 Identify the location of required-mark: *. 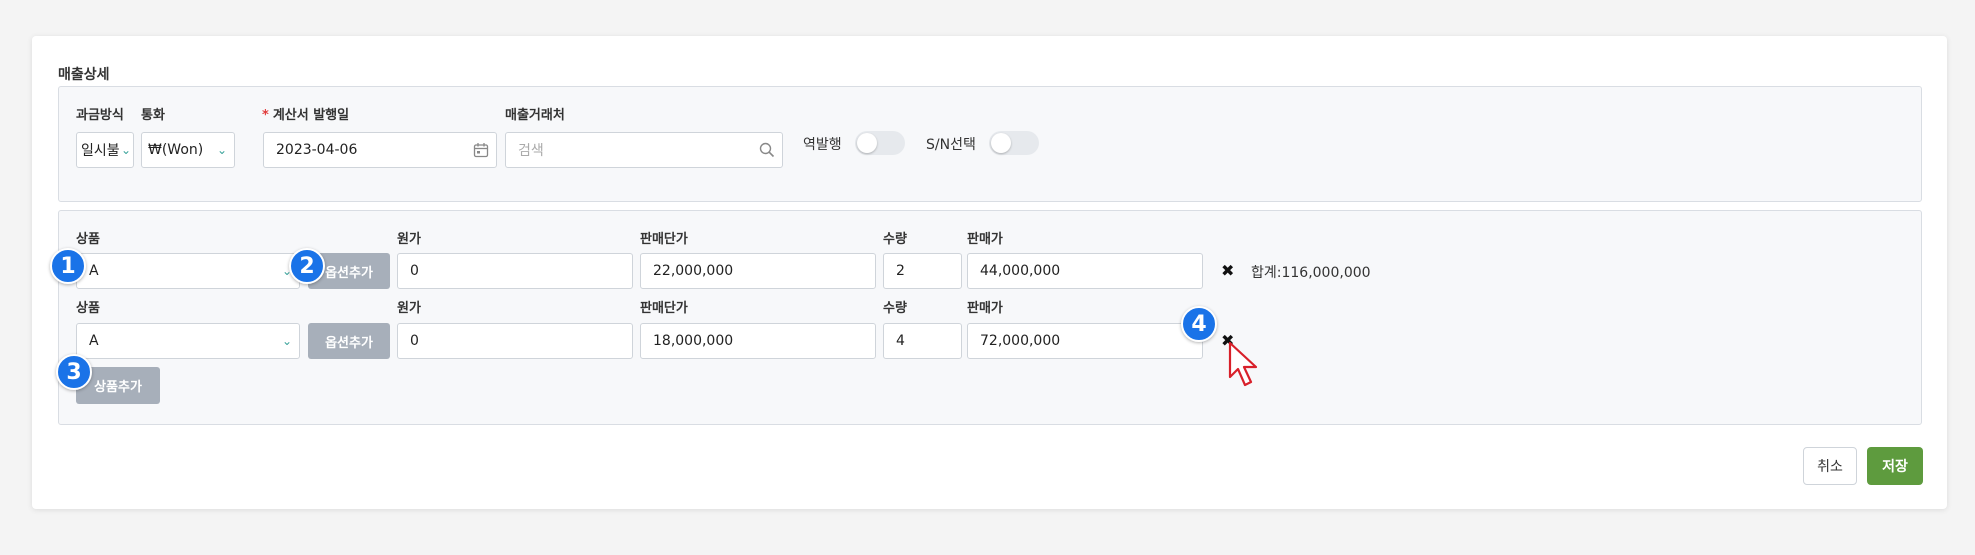
(265, 115).